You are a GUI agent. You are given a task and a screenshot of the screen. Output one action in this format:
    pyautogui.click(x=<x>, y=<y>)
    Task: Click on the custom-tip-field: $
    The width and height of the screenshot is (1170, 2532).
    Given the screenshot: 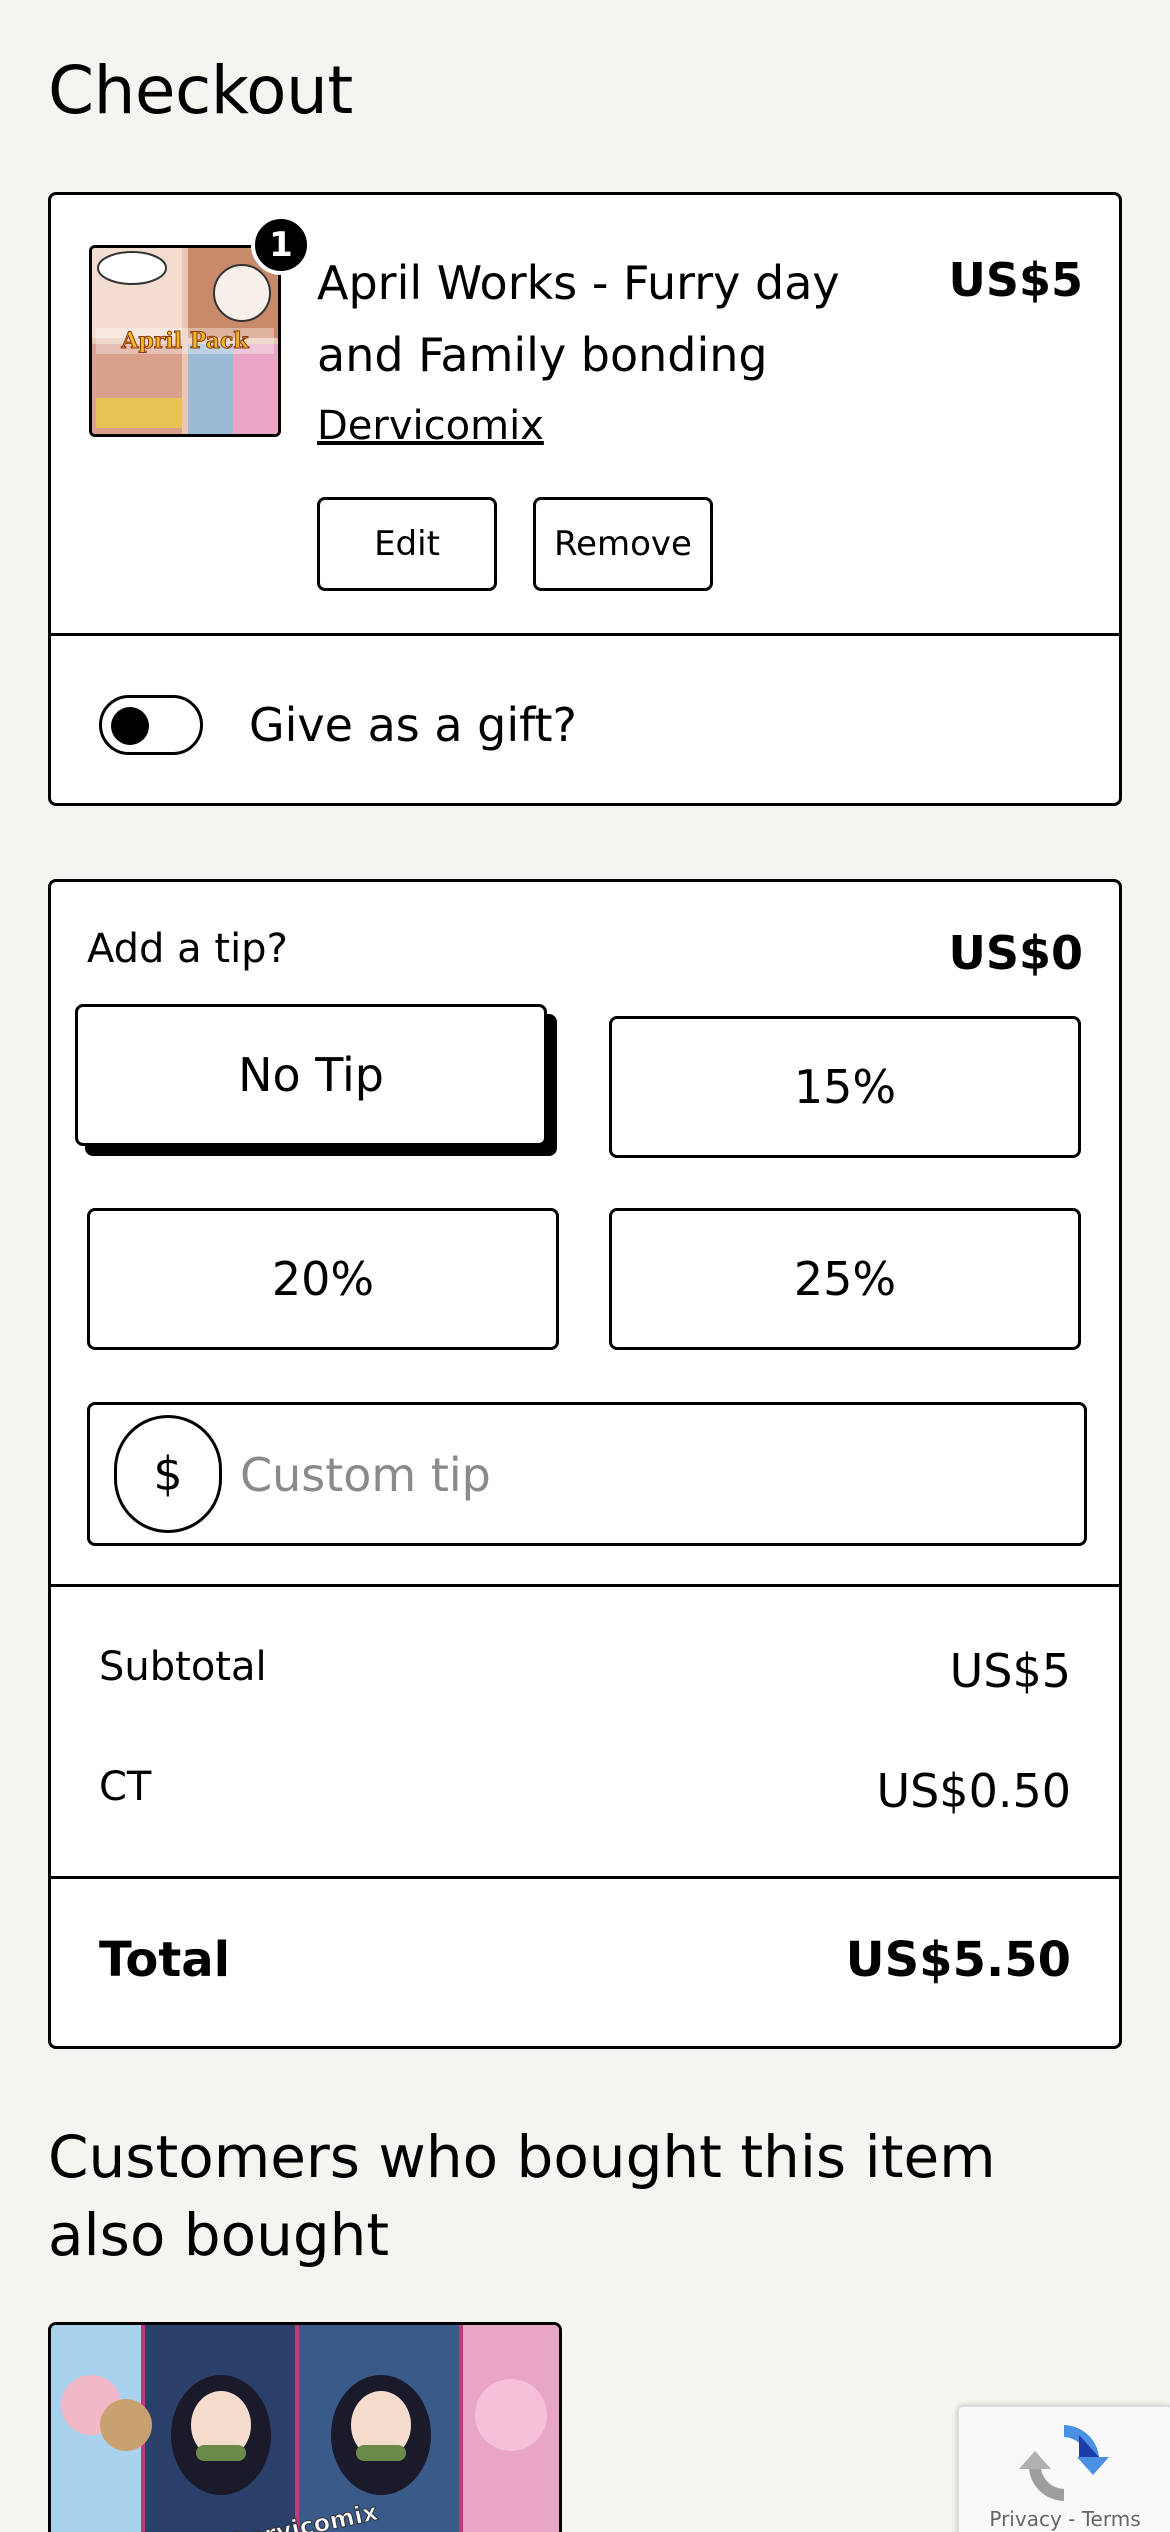 What is the action you would take?
    pyautogui.click(x=587, y=1474)
    